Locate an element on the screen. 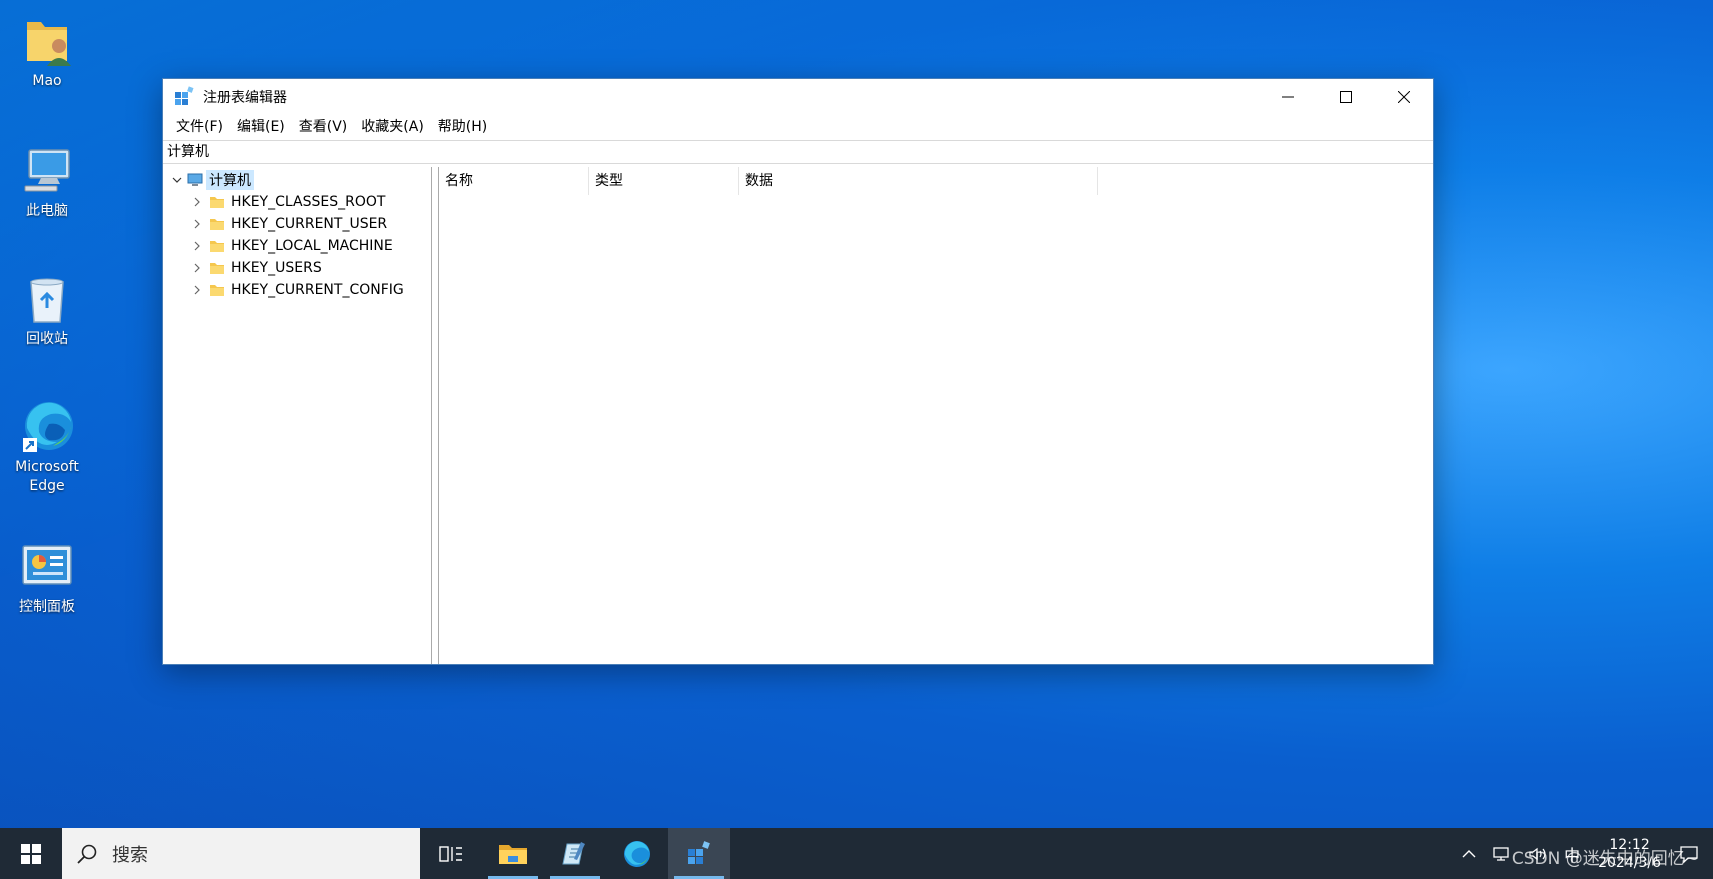  network-button is located at coordinates (1502, 854).